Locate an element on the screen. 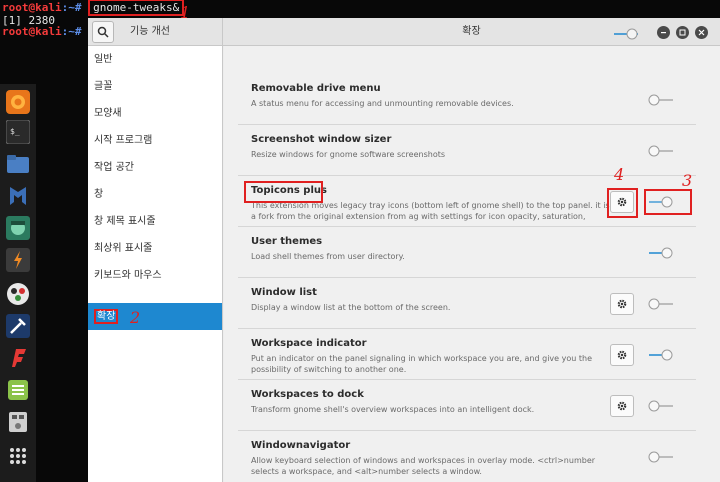 The width and height of the screenshot is (720, 482). sidebar-item-window-titlebars: 창 제목 표시줄 is located at coordinates (155, 221).